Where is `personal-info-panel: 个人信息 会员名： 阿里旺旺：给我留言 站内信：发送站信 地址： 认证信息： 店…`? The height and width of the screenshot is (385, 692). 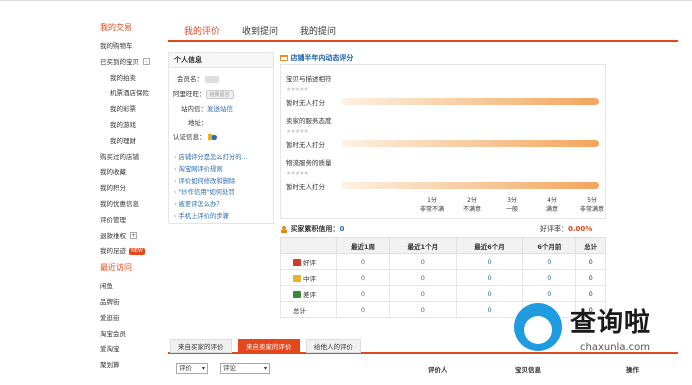
personal-info-panel: 个人信息 会员名： 阿里旺旺：给我留言 站内信：发送站信 地址： 认证信息： 店… is located at coordinates (221, 138).